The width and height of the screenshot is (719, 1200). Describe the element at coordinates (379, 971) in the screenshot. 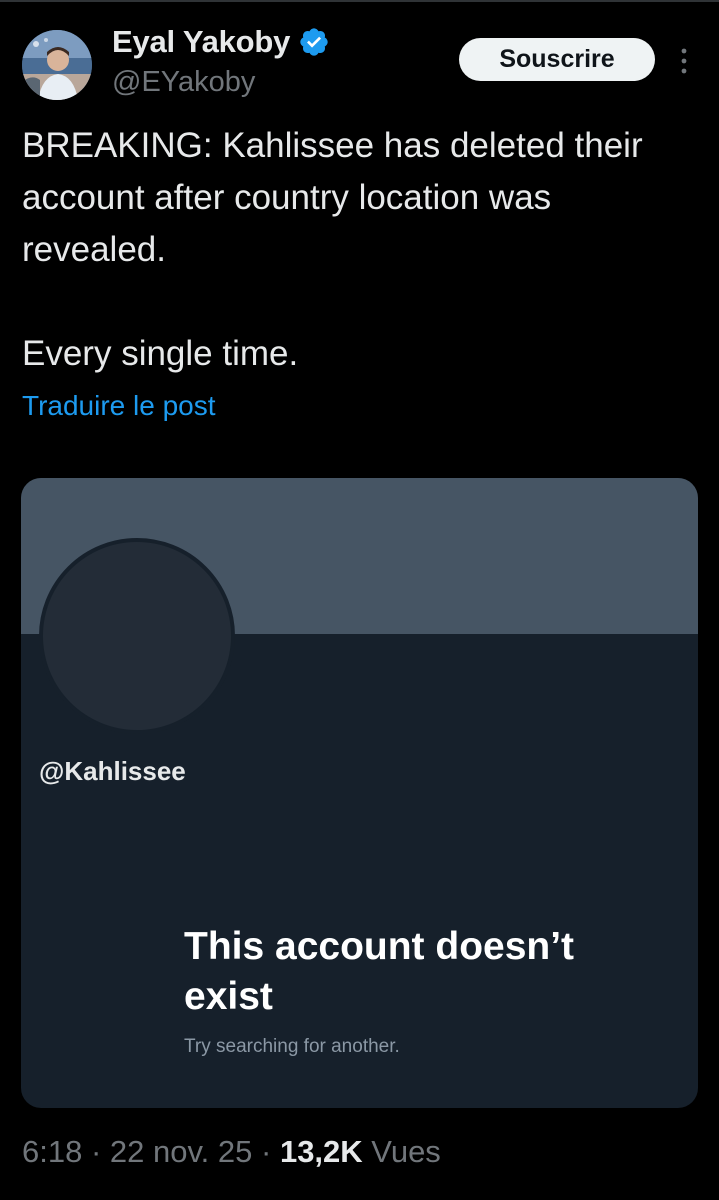

I see `account-not-exist-title: This account doesn’t exist` at that location.